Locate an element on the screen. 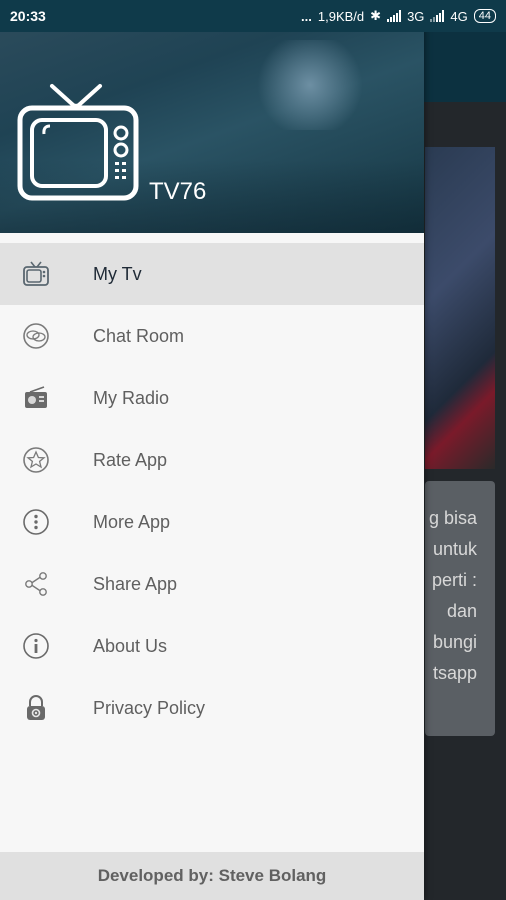 This screenshot has height=900, width=506. developer-credit: Developed by: Steve Bolang is located at coordinates (212, 876).